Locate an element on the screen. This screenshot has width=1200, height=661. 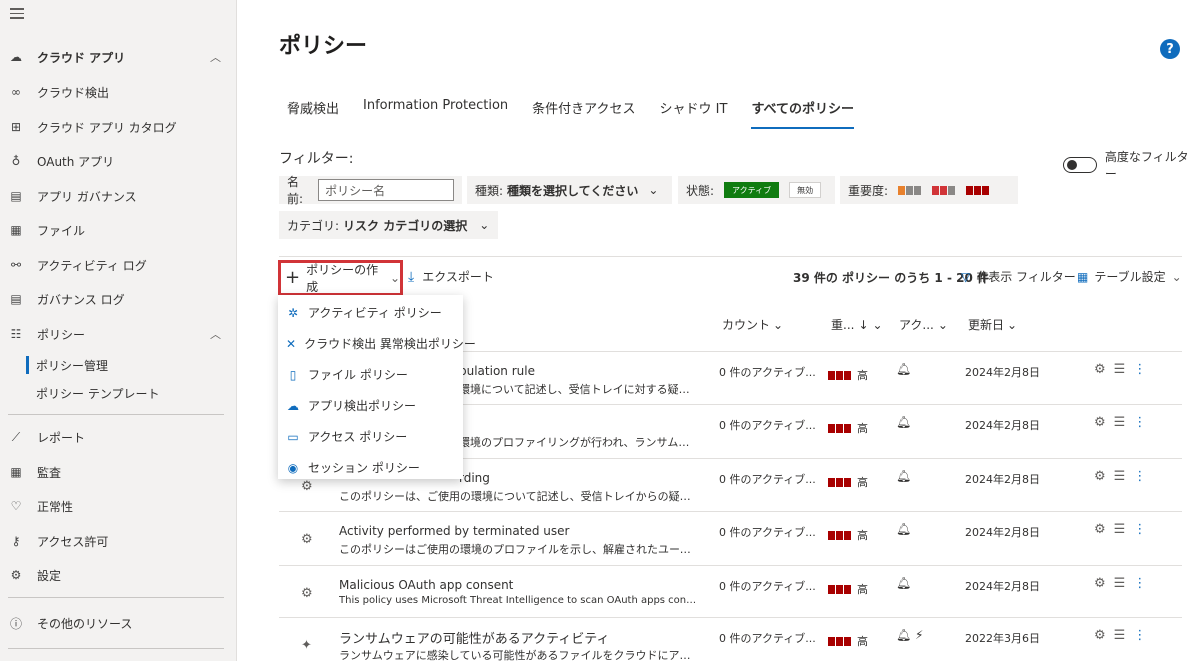
chevron-up-icon: ︿ is located at coordinates (215, 334).